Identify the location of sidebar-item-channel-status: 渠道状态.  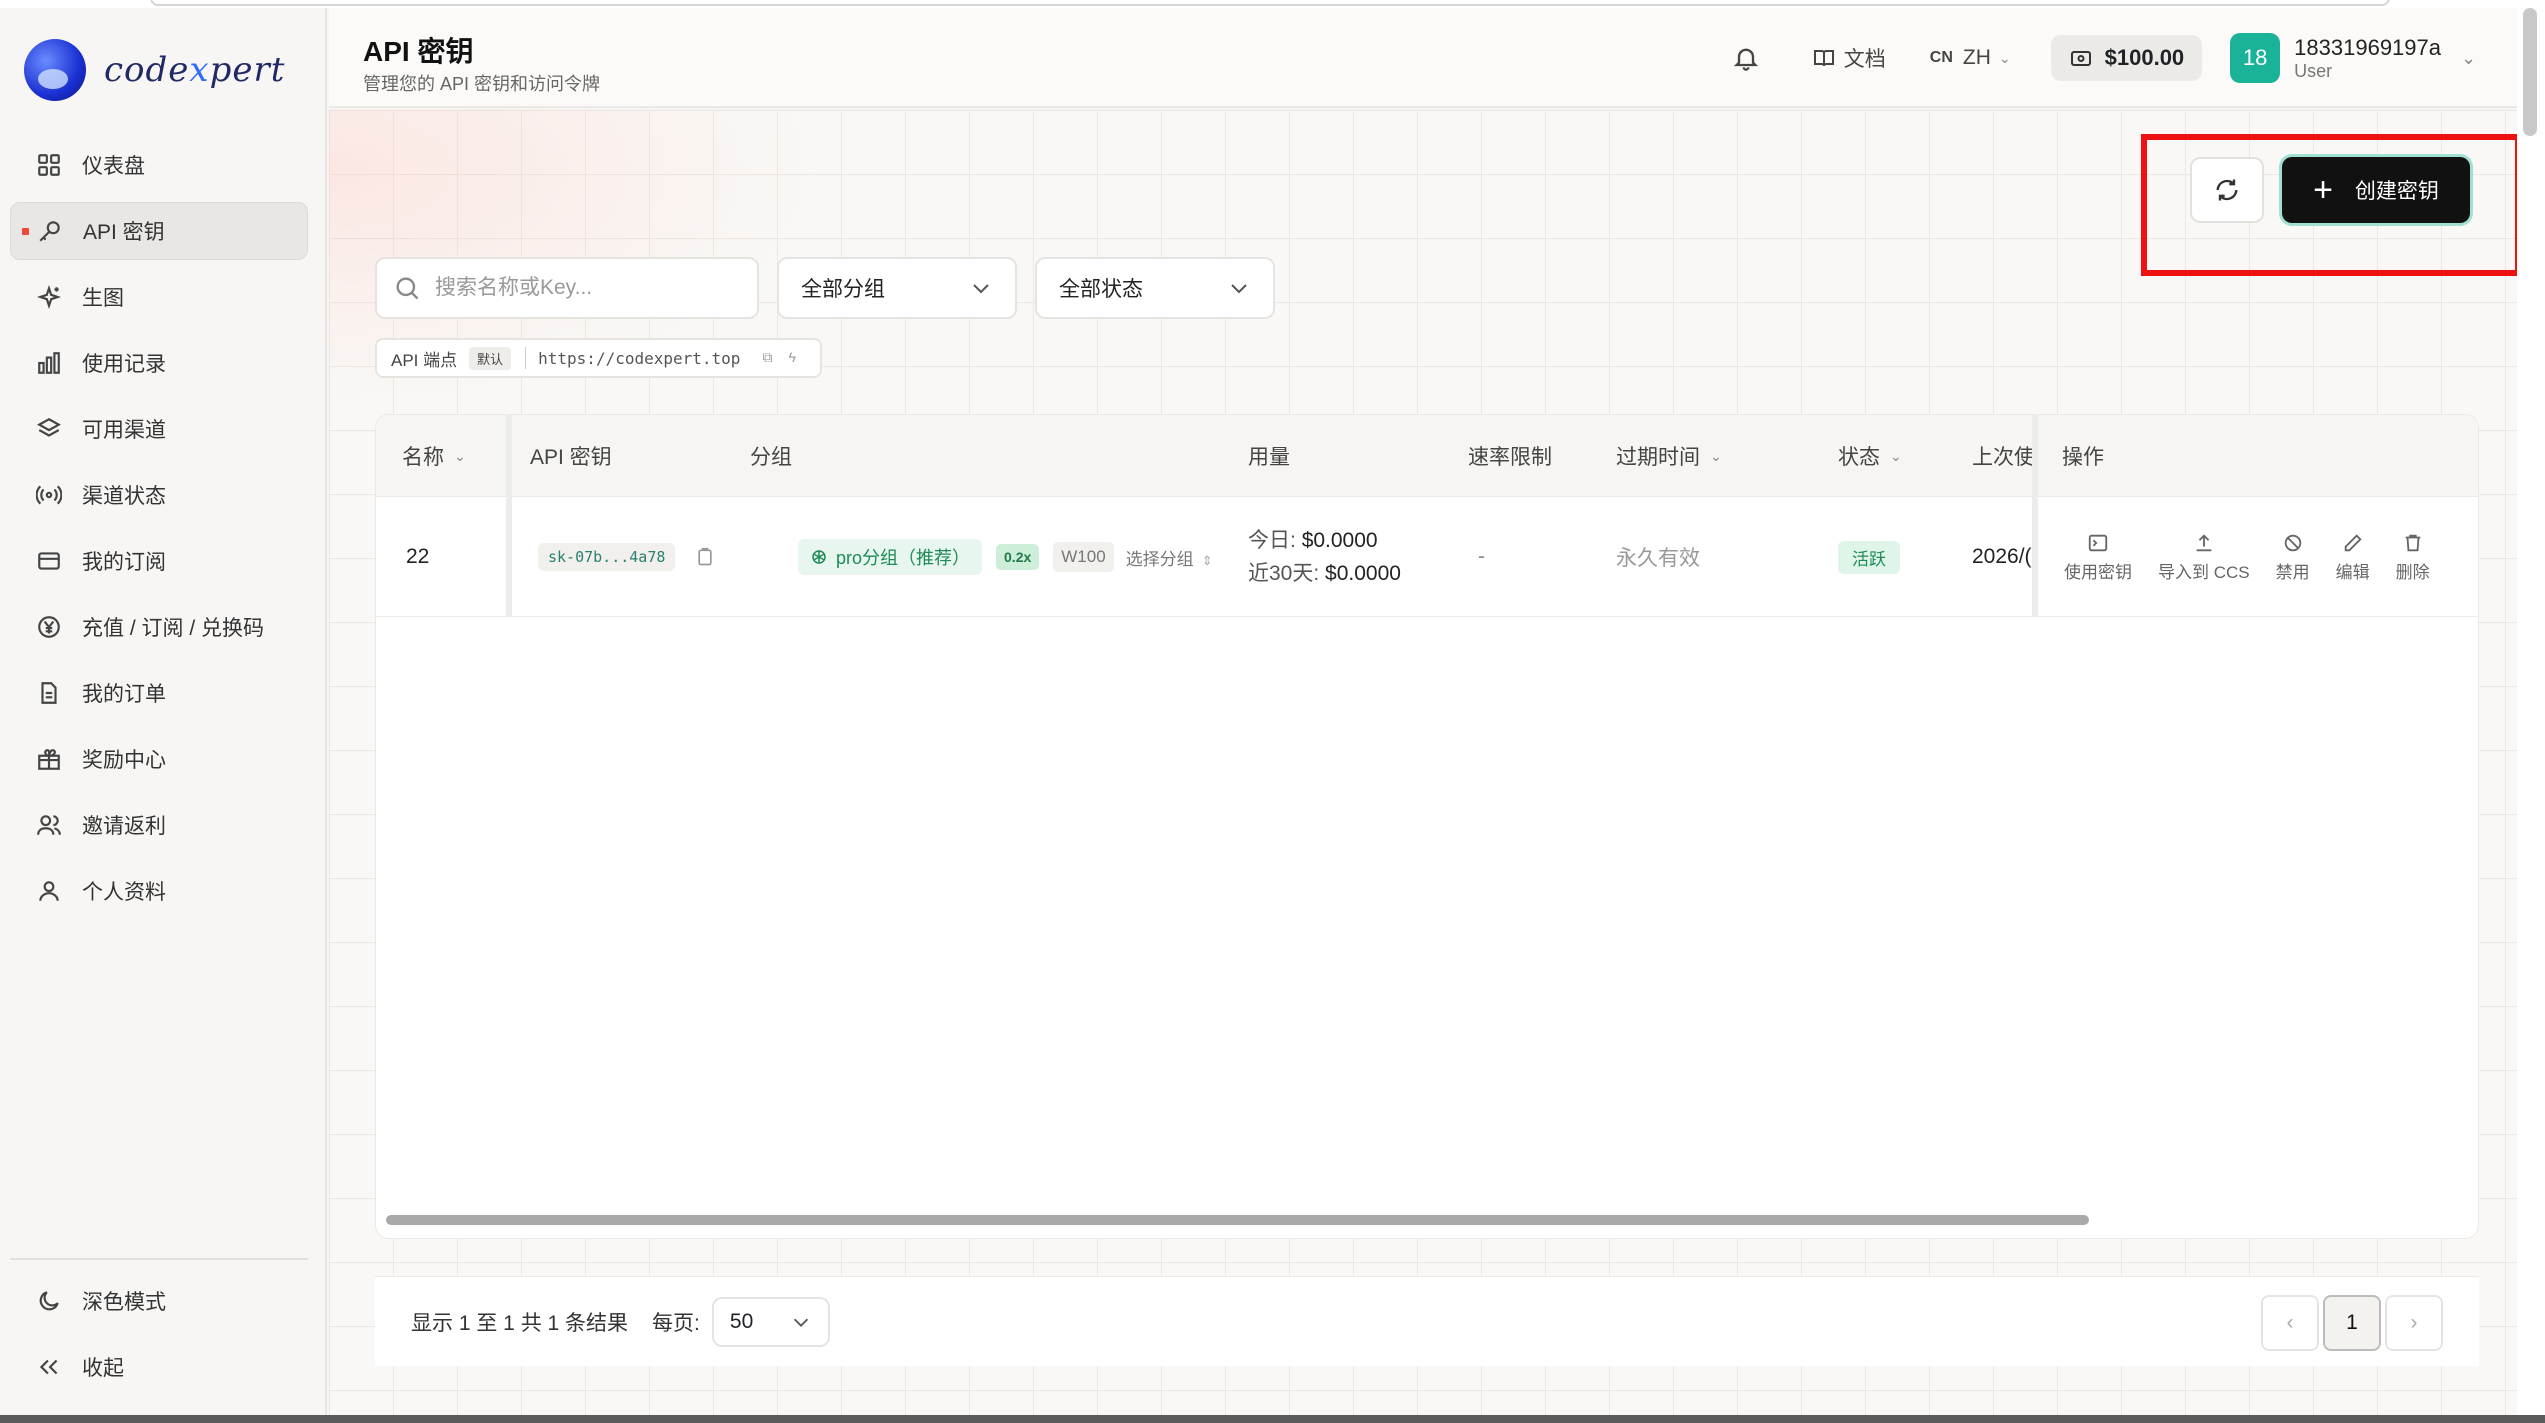
(159, 495).